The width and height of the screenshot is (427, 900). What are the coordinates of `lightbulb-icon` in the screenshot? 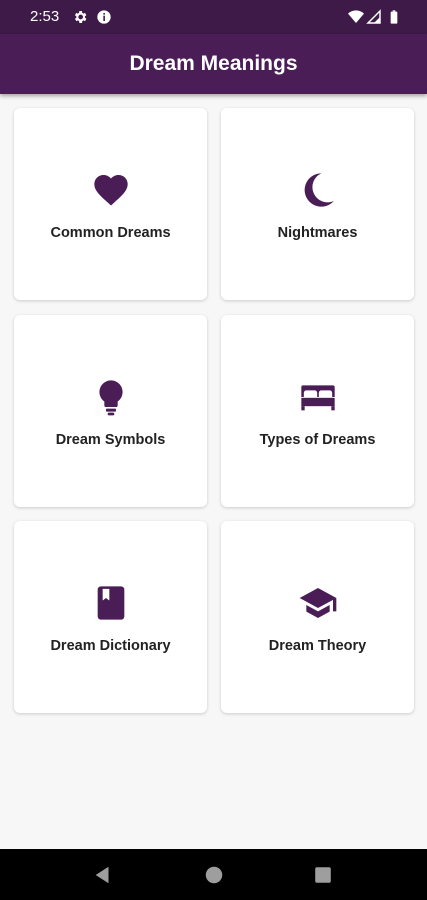 It's located at (110, 398).